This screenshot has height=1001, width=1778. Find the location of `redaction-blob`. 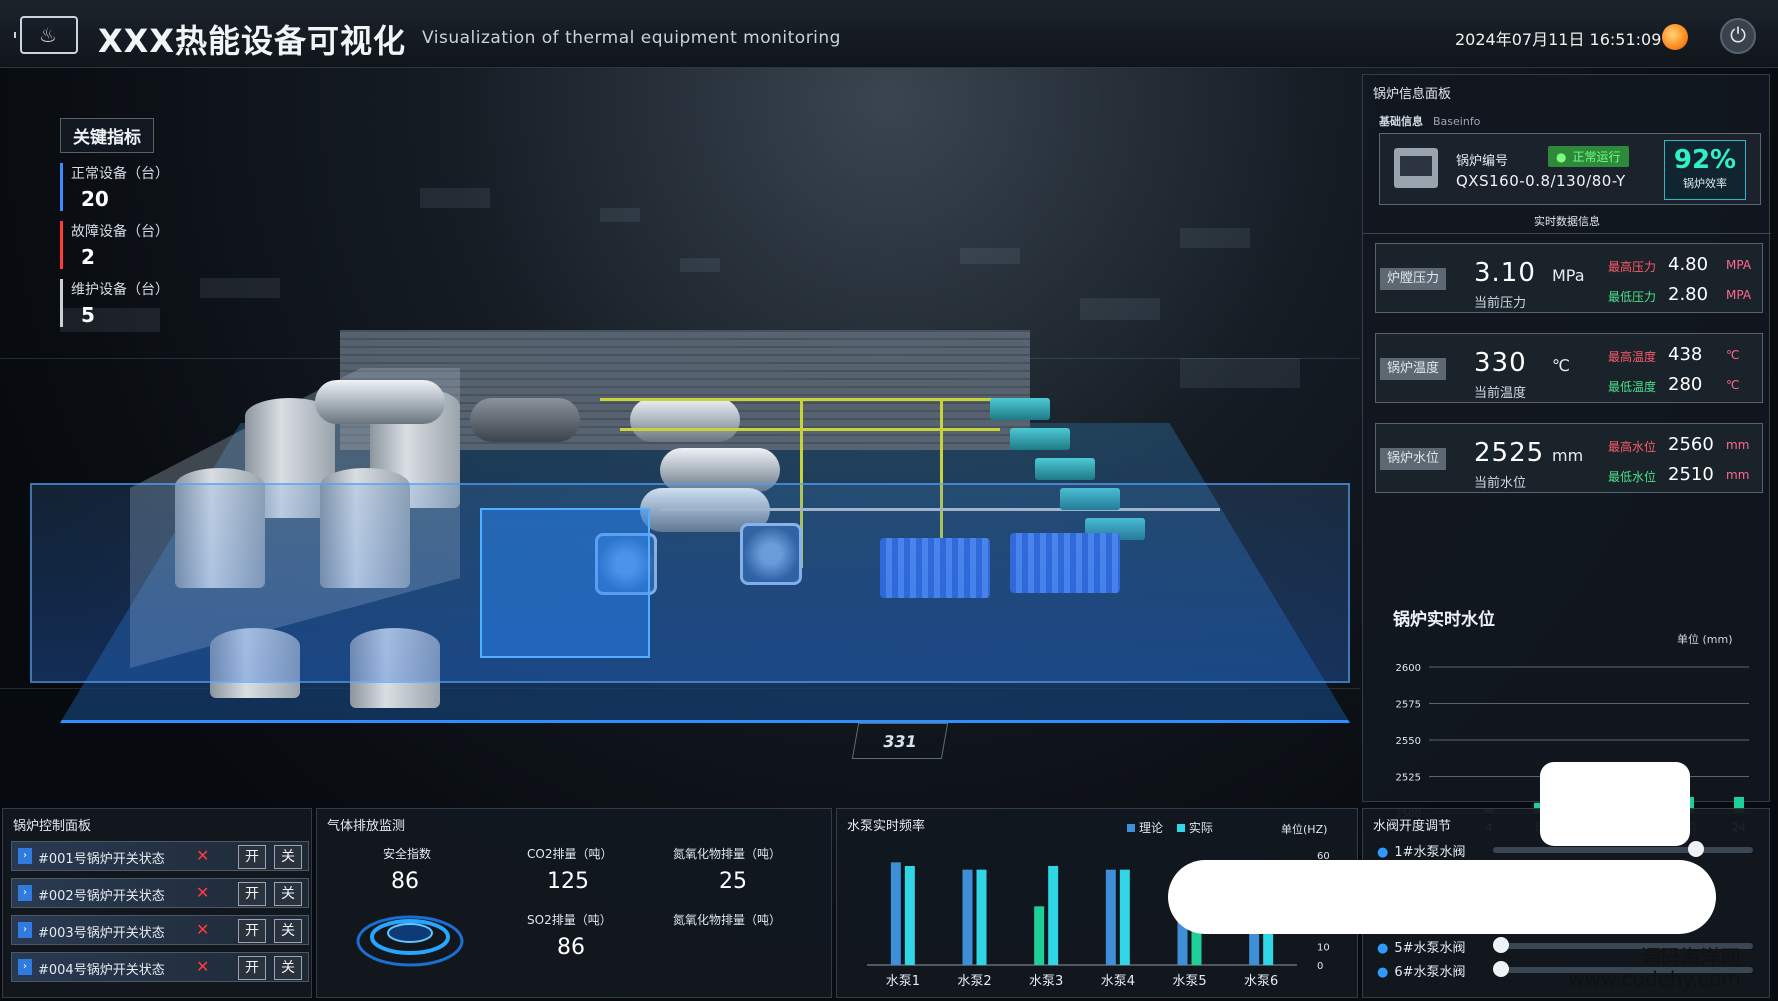

redaction-blob is located at coordinates (1442, 897).